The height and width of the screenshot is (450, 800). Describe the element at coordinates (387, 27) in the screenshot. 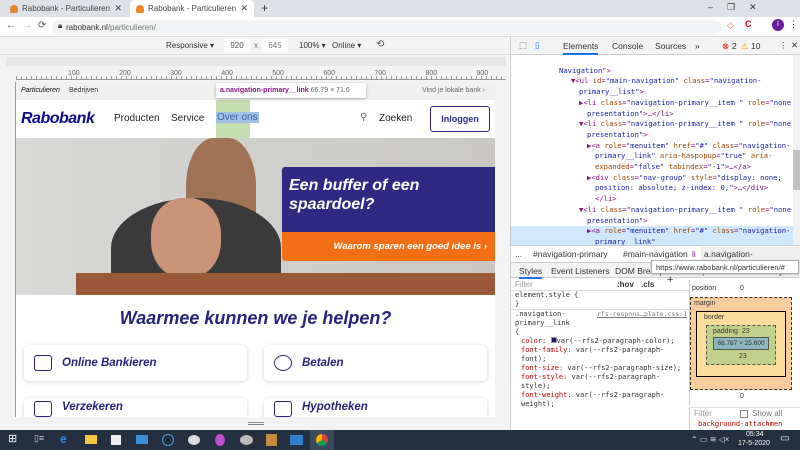

I see `url-field: rabobank.nl/particulieren/` at that location.